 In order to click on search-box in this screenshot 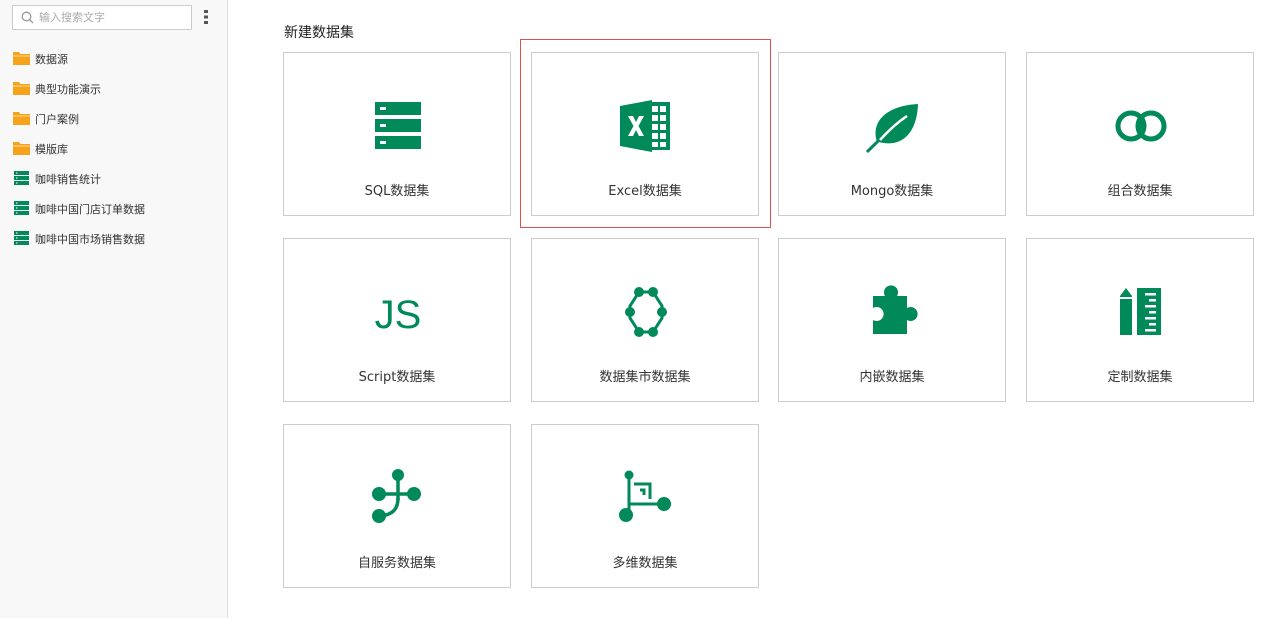, I will do `click(102, 17)`.